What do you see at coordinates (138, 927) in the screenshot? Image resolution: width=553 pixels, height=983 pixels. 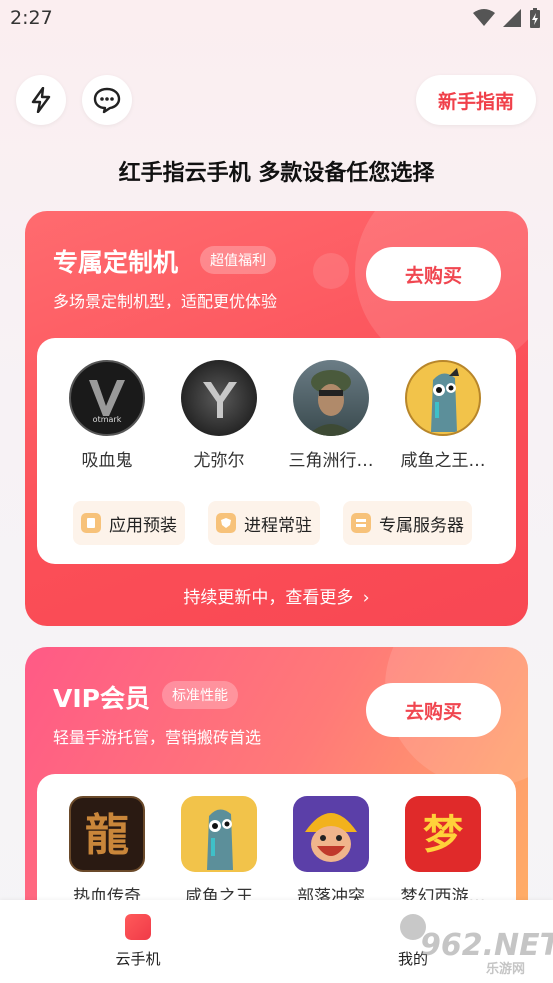 I see `cloud-phone-icon` at bounding box center [138, 927].